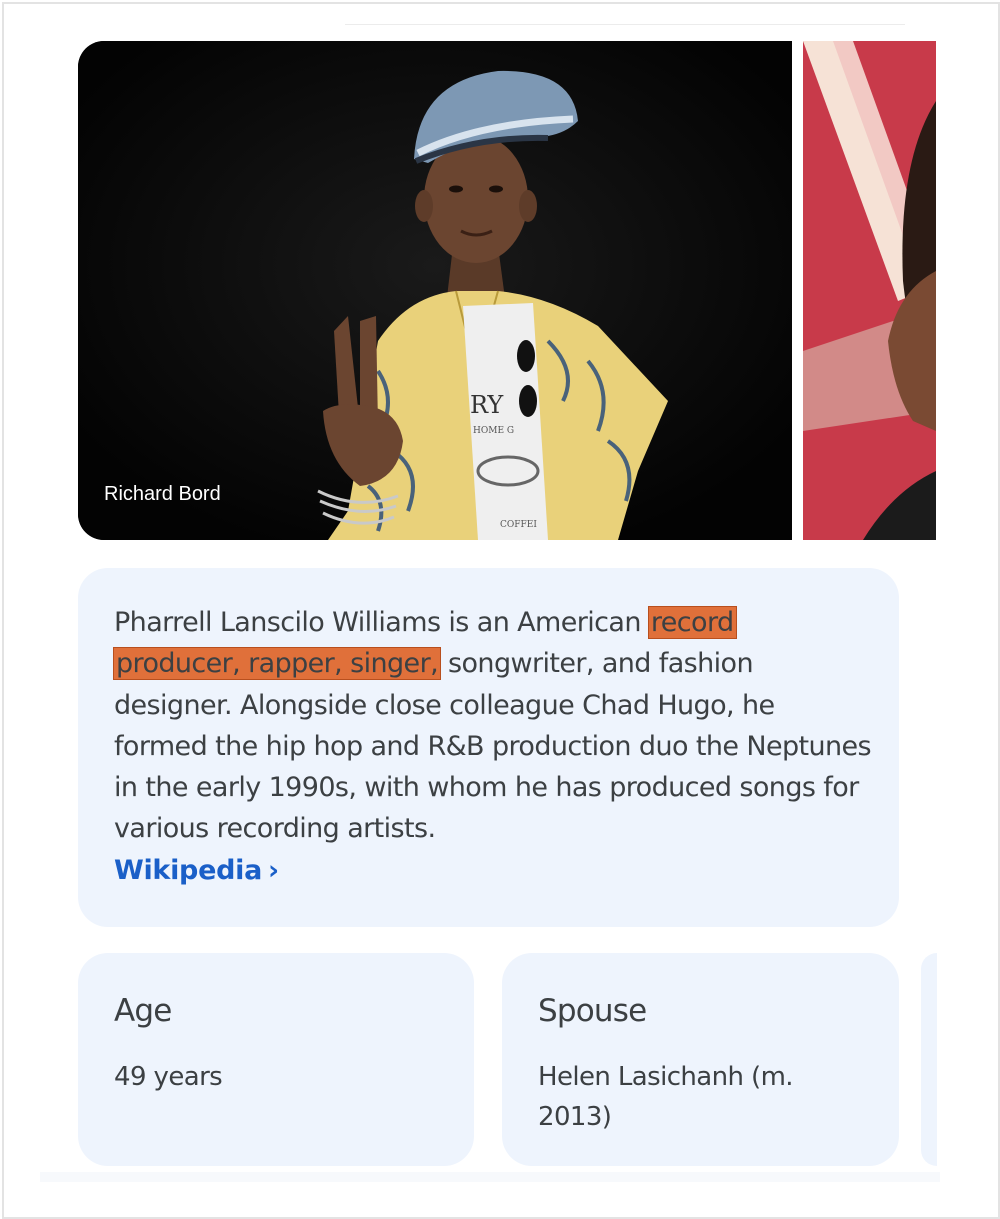  Describe the element at coordinates (518, 525) in the screenshot. I see `shirt-print-text: COFFEI` at that location.